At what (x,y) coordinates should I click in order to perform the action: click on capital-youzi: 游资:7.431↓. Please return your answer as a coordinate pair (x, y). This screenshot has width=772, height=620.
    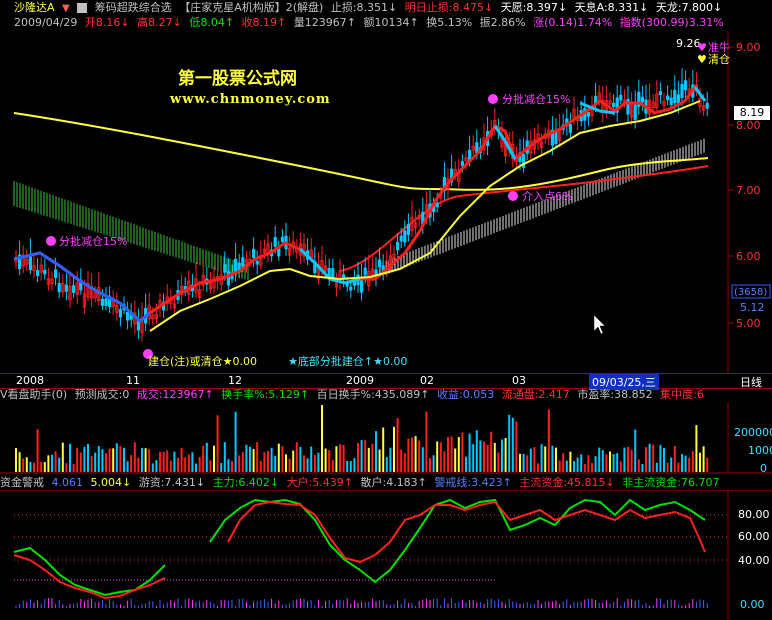
    Looking at the image, I should click on (172, 482).